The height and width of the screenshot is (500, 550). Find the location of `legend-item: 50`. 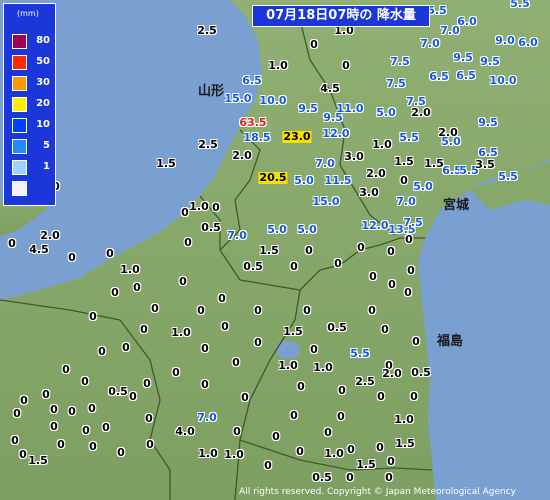

legend-item: 50 is located at coordinates (32, 63).